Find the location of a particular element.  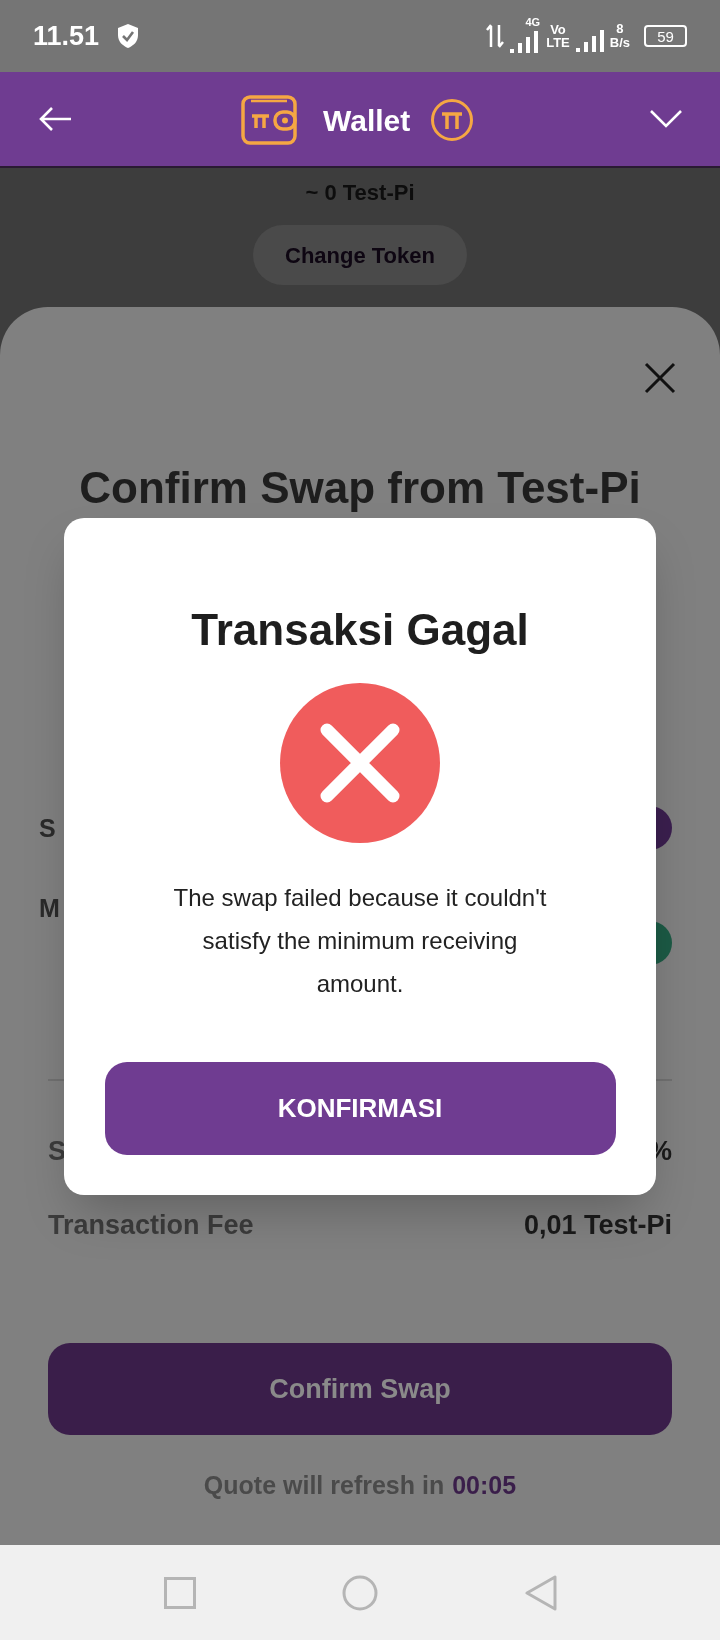

volte-label: Vo is located at coordinates (558, 29).